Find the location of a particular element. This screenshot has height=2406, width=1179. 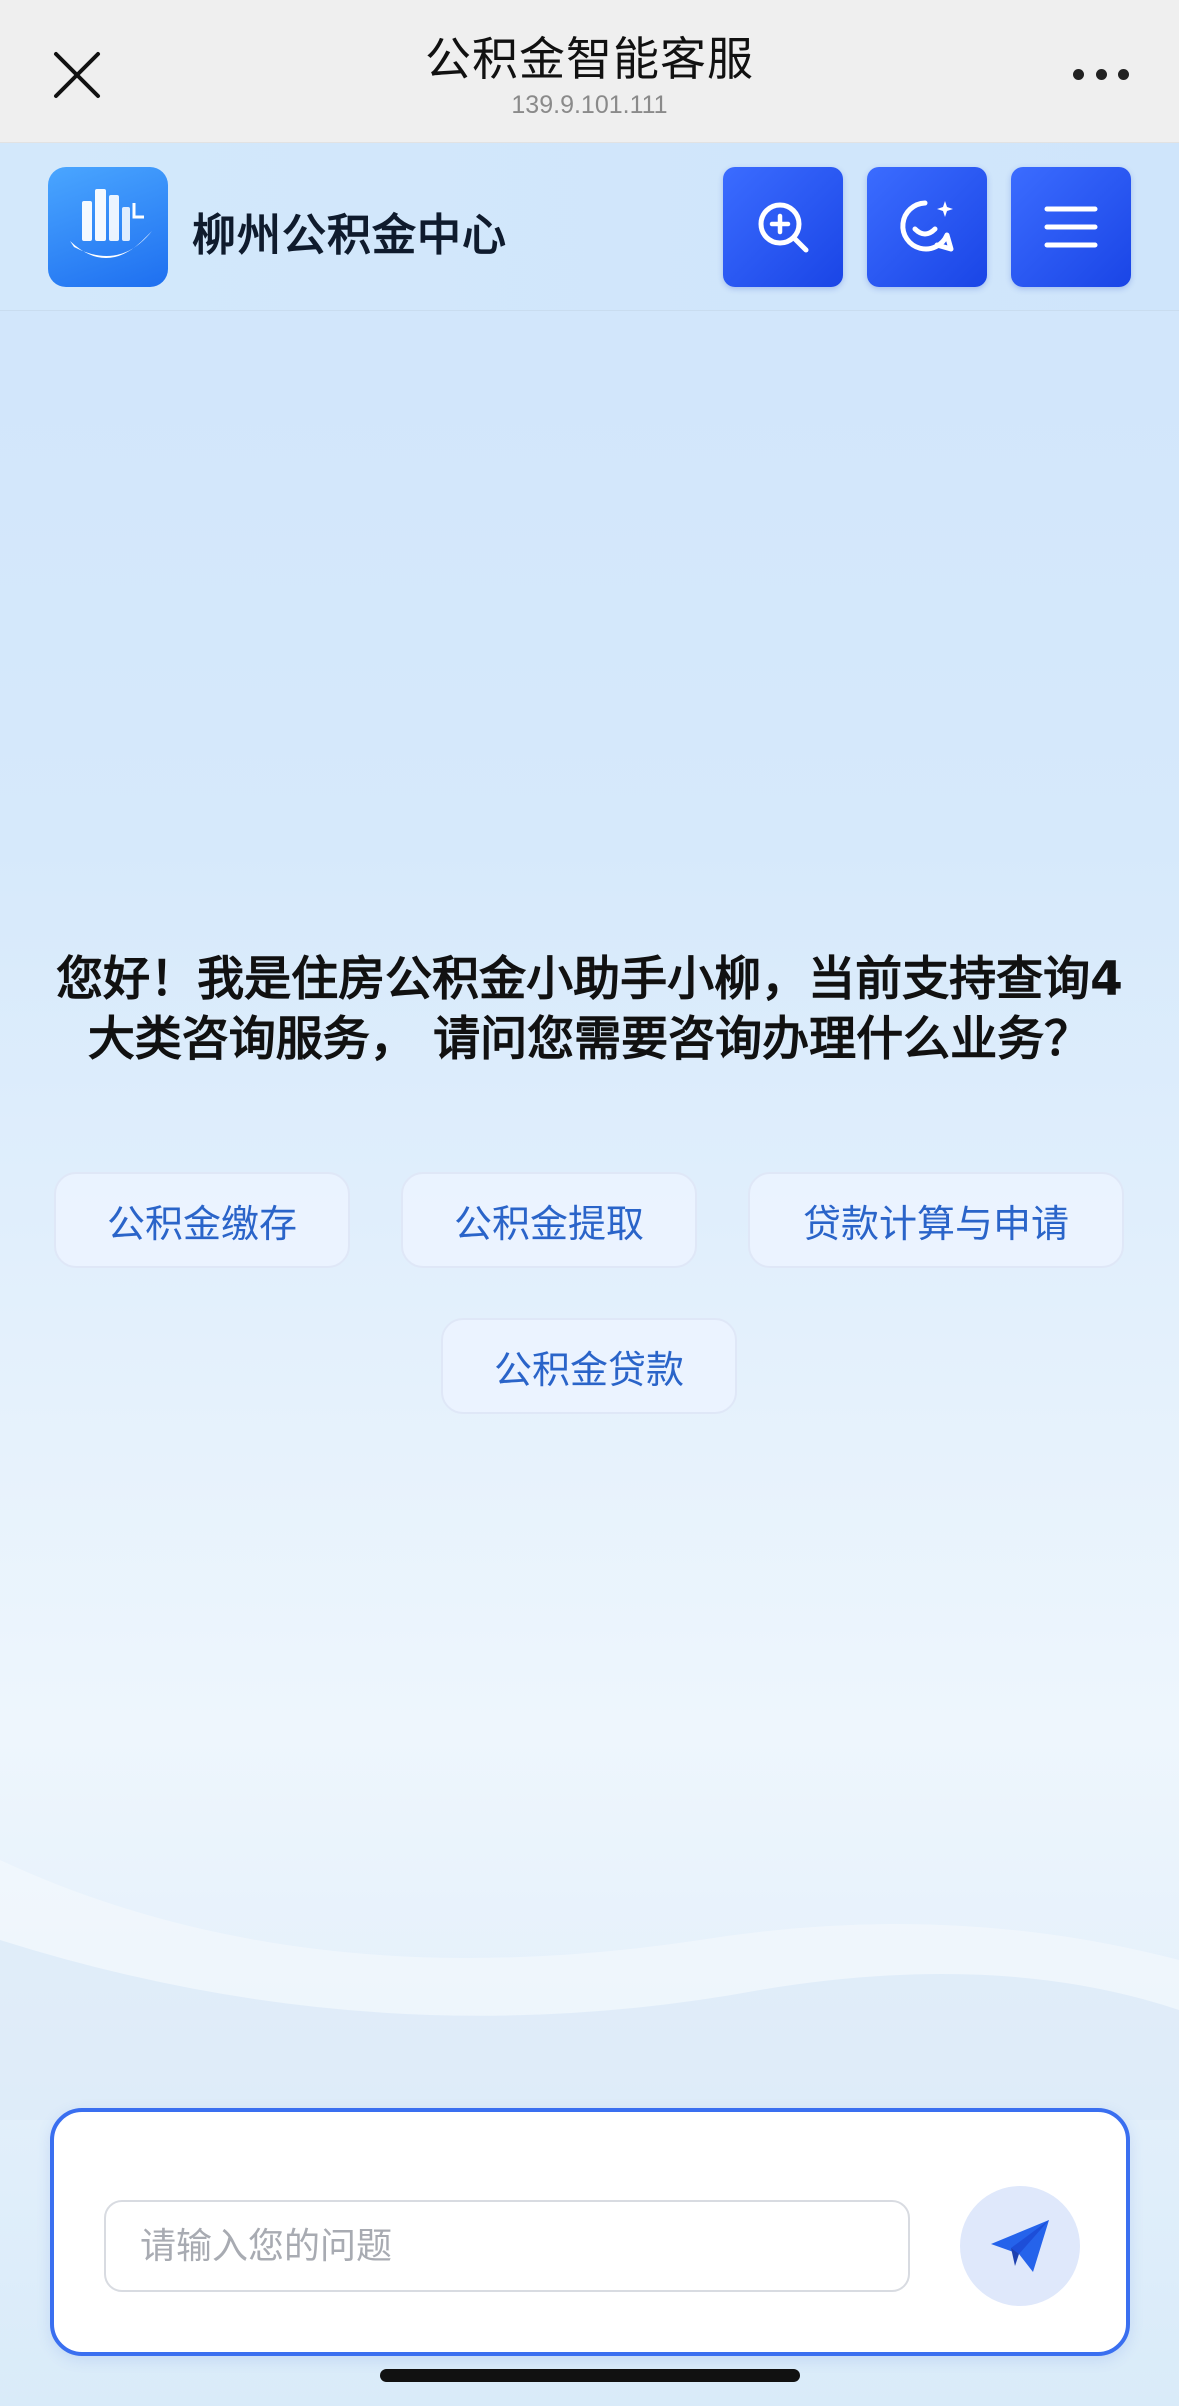

title-block: 公积金智能客服 139.9.101.111 is located at coordinates (589, 74).